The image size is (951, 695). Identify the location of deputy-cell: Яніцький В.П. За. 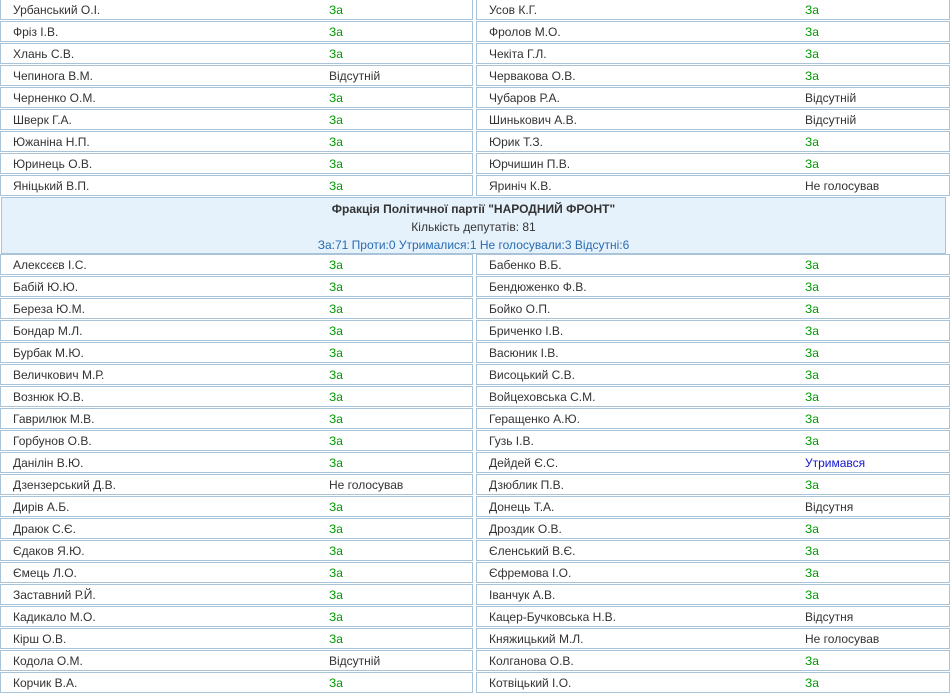
(236, 185).